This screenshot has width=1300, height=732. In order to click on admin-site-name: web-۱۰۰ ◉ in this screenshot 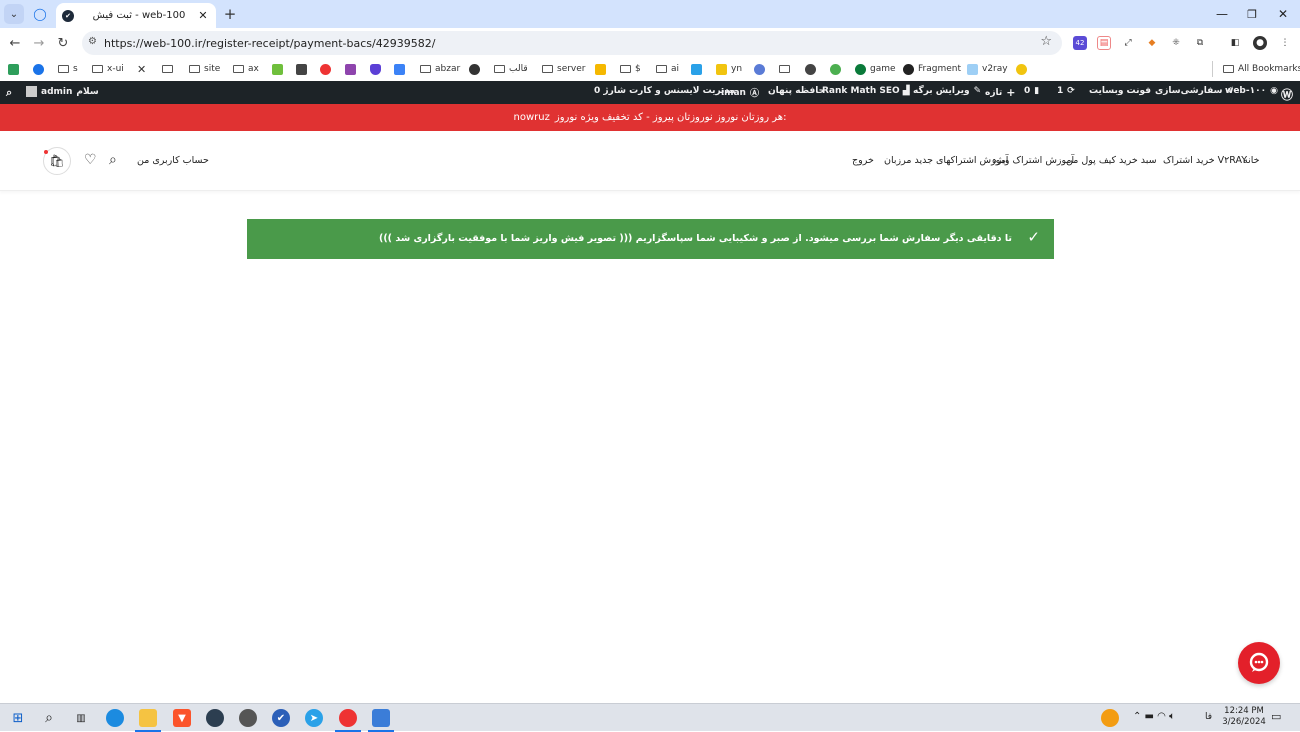, I will do `click(1251, 91)`.